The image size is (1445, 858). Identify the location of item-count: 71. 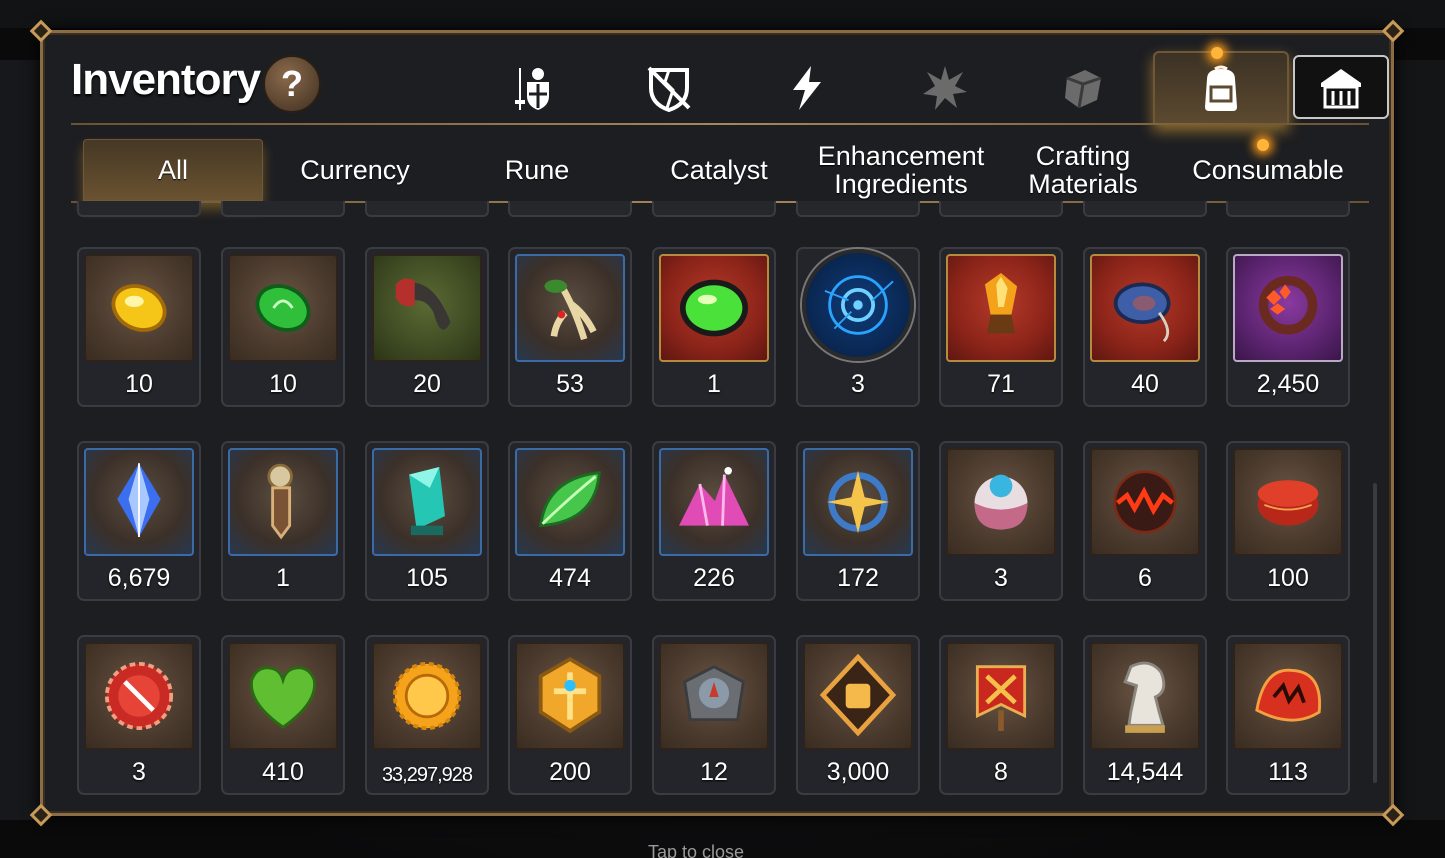
(1001, 384).